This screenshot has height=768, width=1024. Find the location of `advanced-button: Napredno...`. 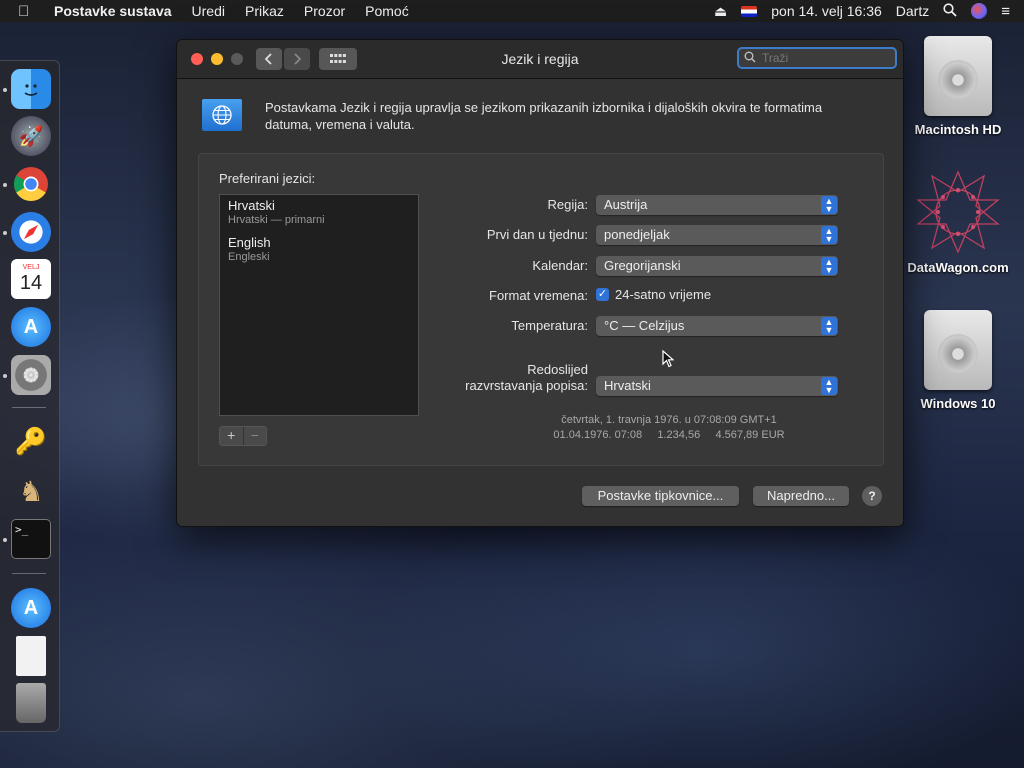

advanced-button: Napredno... is located at coordinates (801, 496).